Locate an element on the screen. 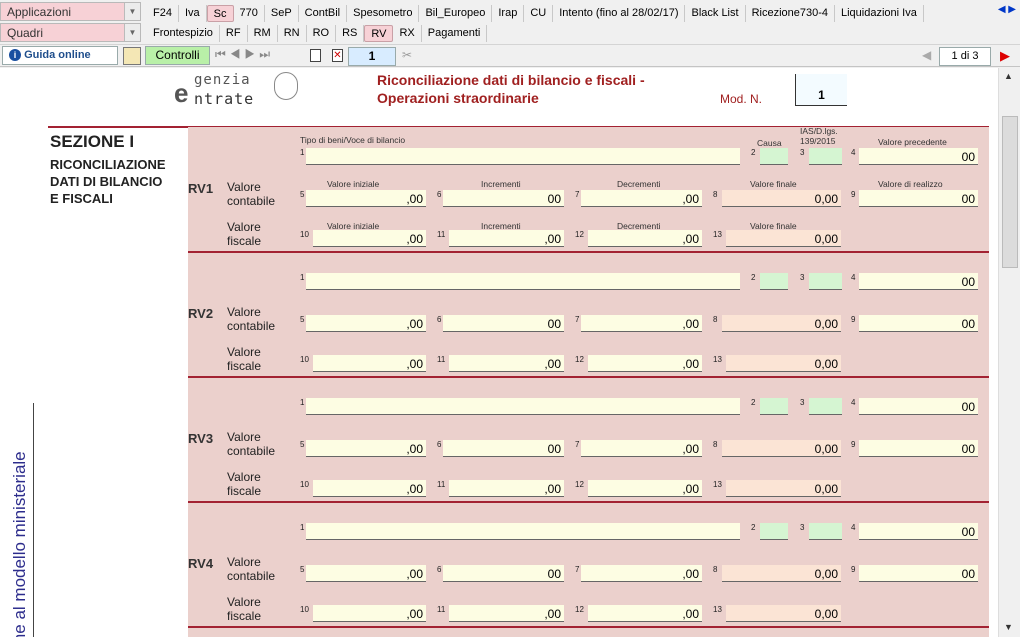  tab-irap: Irap is located at coordinates (508, 13).